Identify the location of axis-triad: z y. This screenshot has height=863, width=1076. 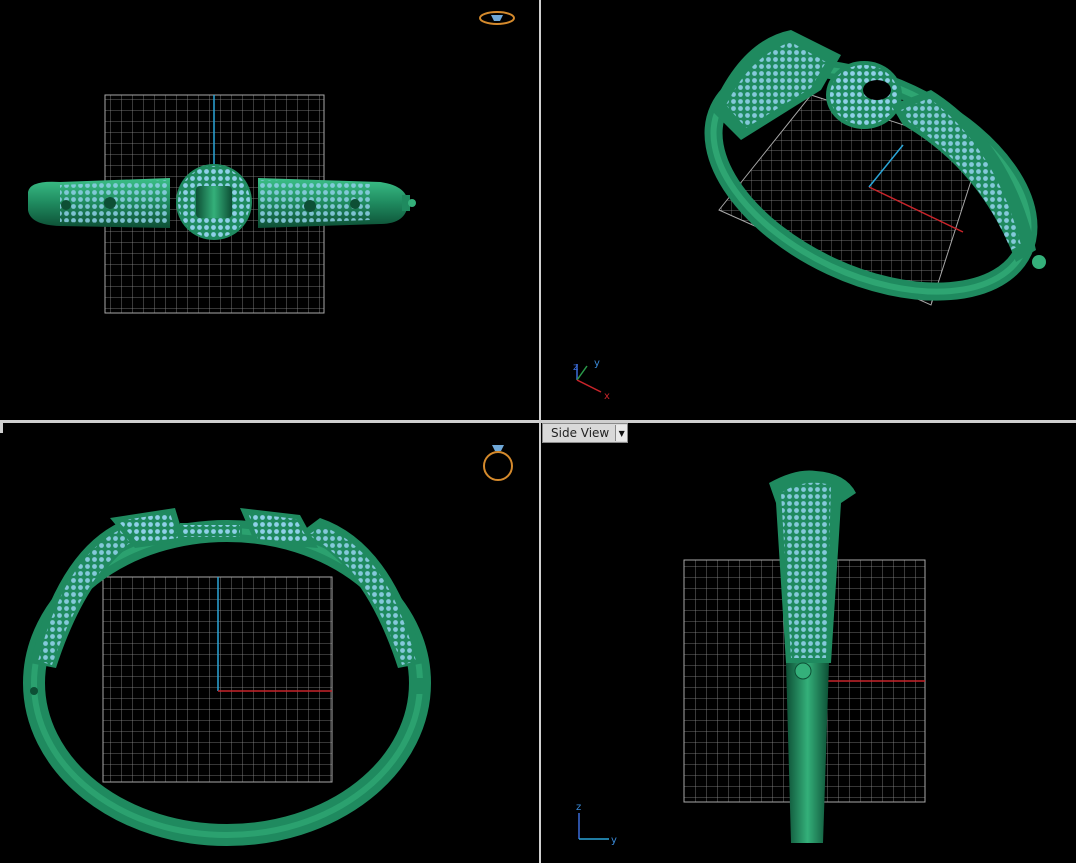
(596, 824).